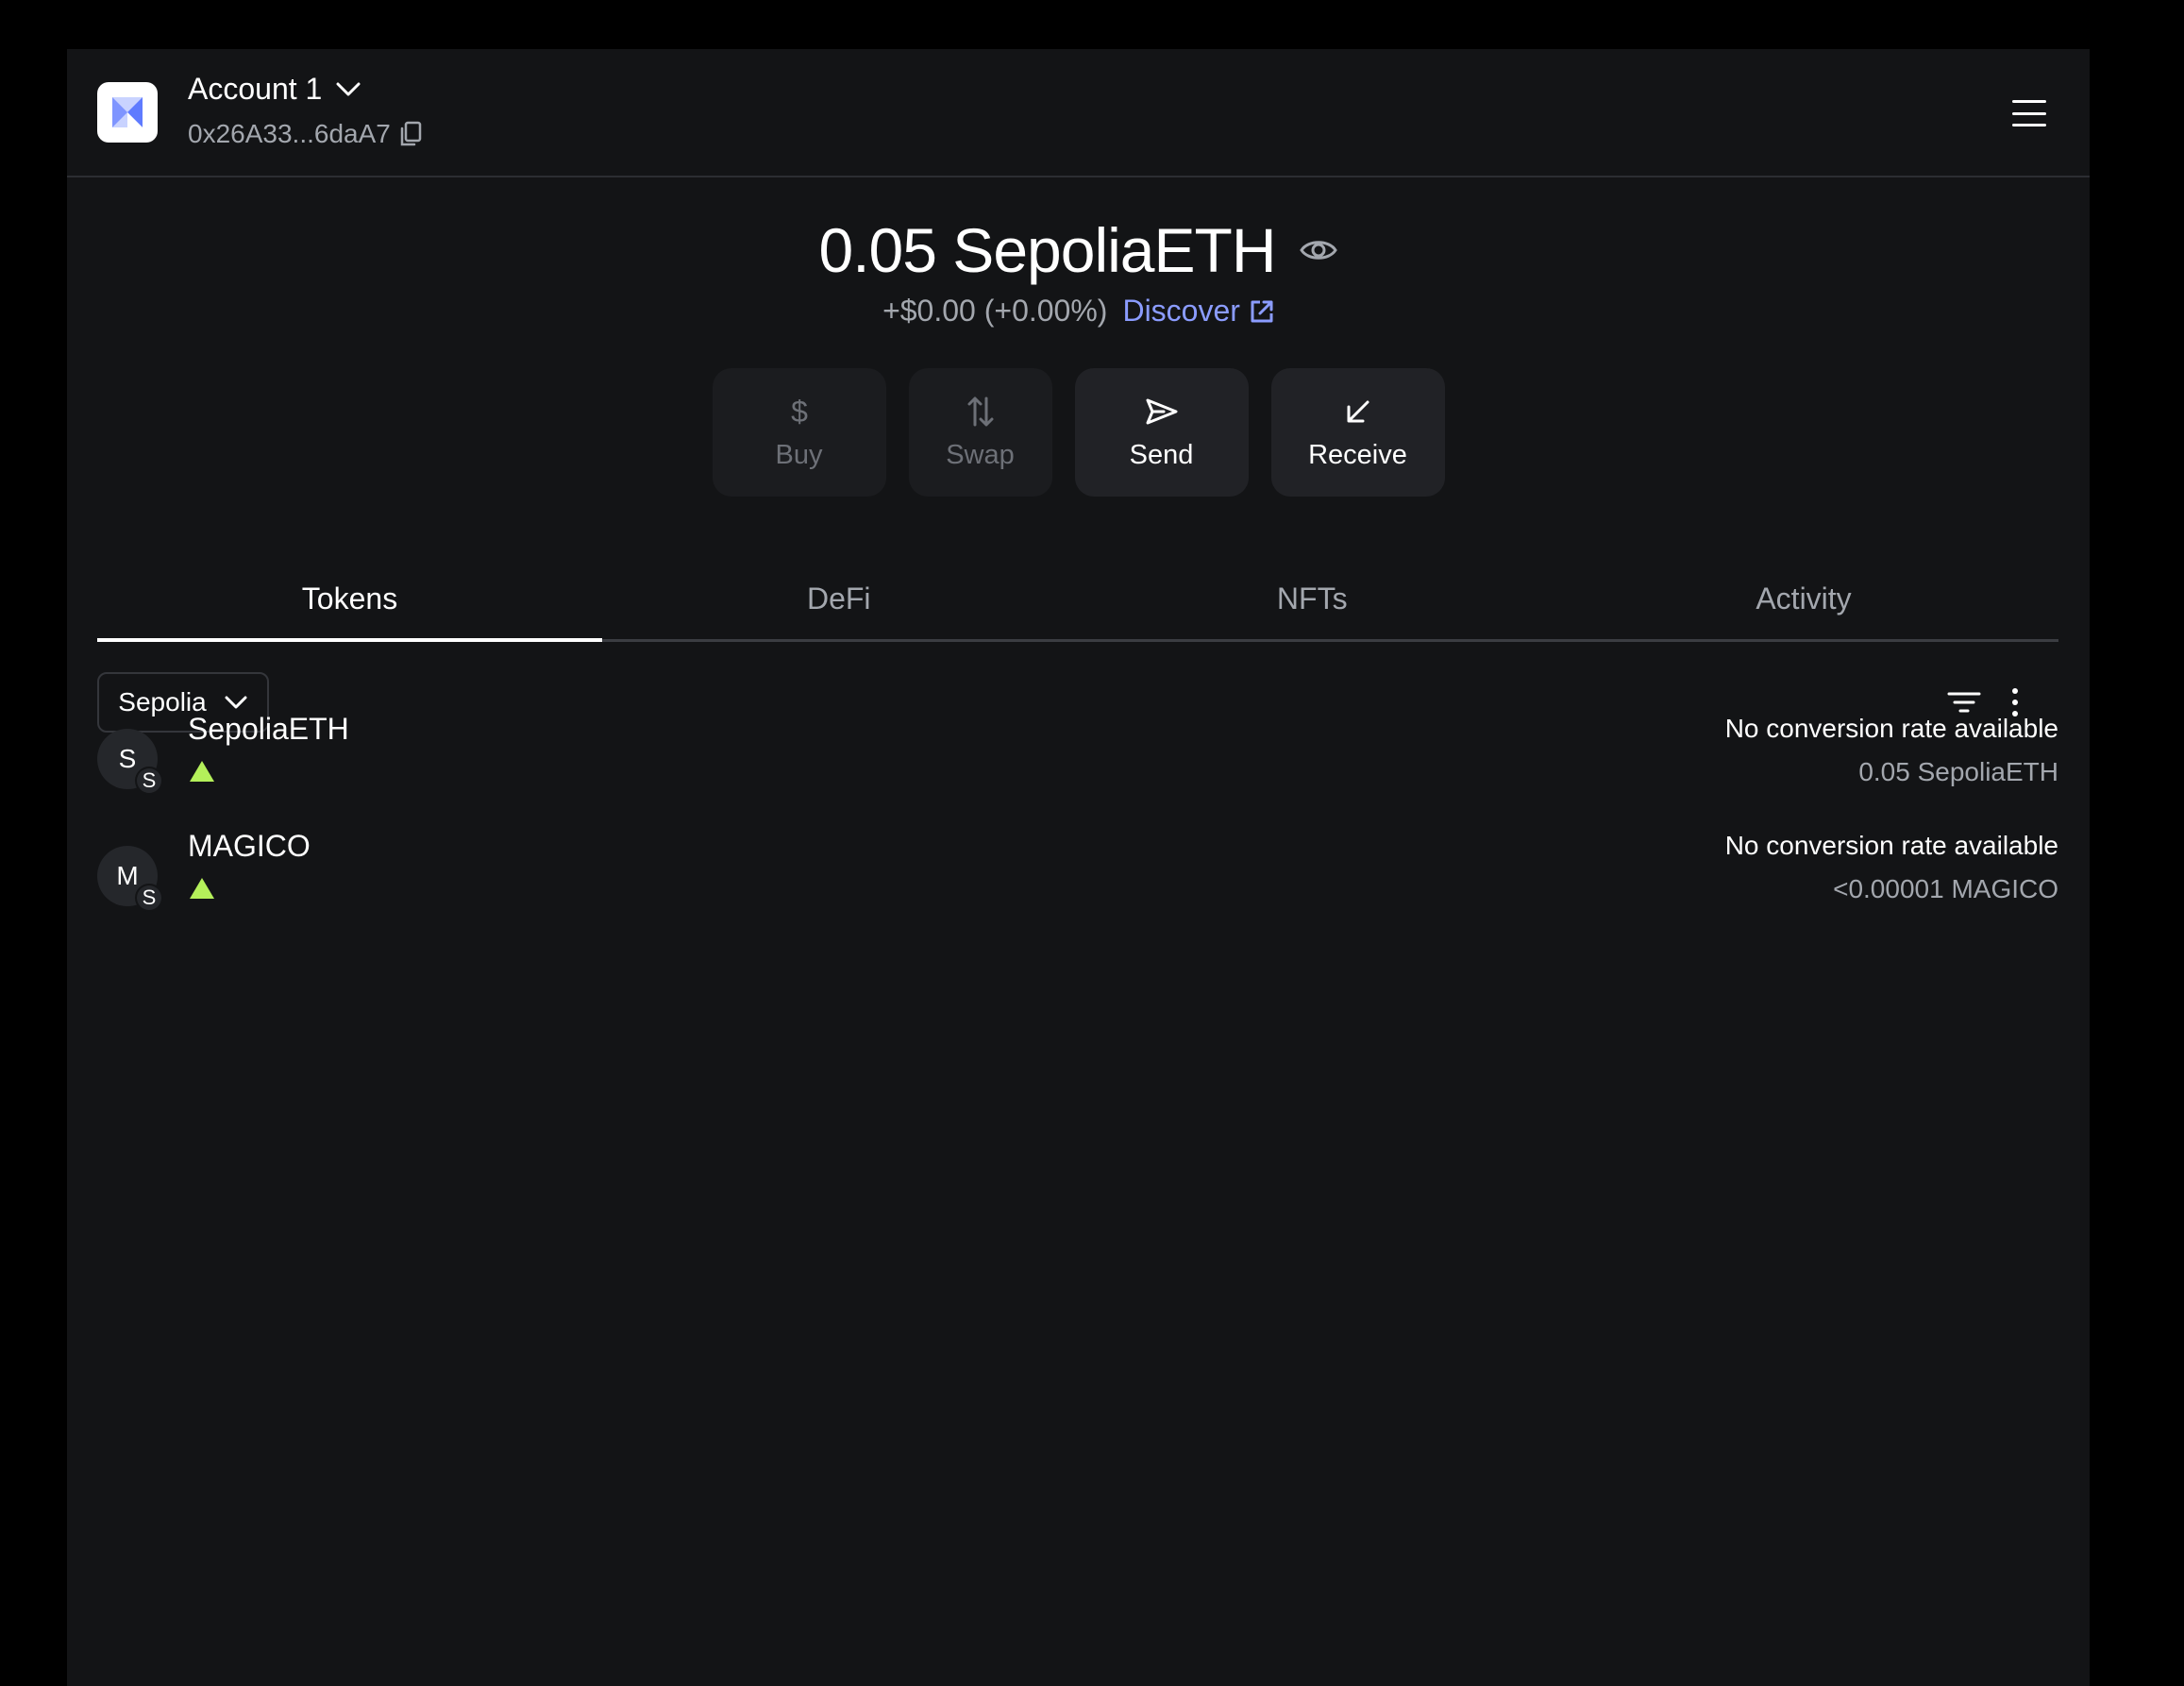 The width and height of the screenshot is (2184, 1686). I want to click on swap-label: Swap, so click(980, 454).